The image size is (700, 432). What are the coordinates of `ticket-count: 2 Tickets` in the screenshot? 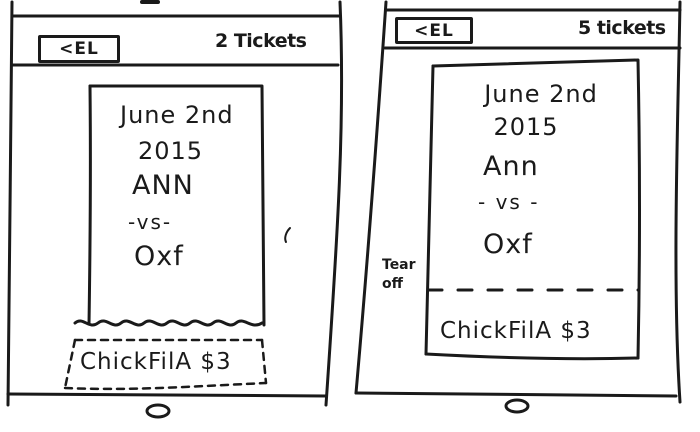 It's located at (261, 41).